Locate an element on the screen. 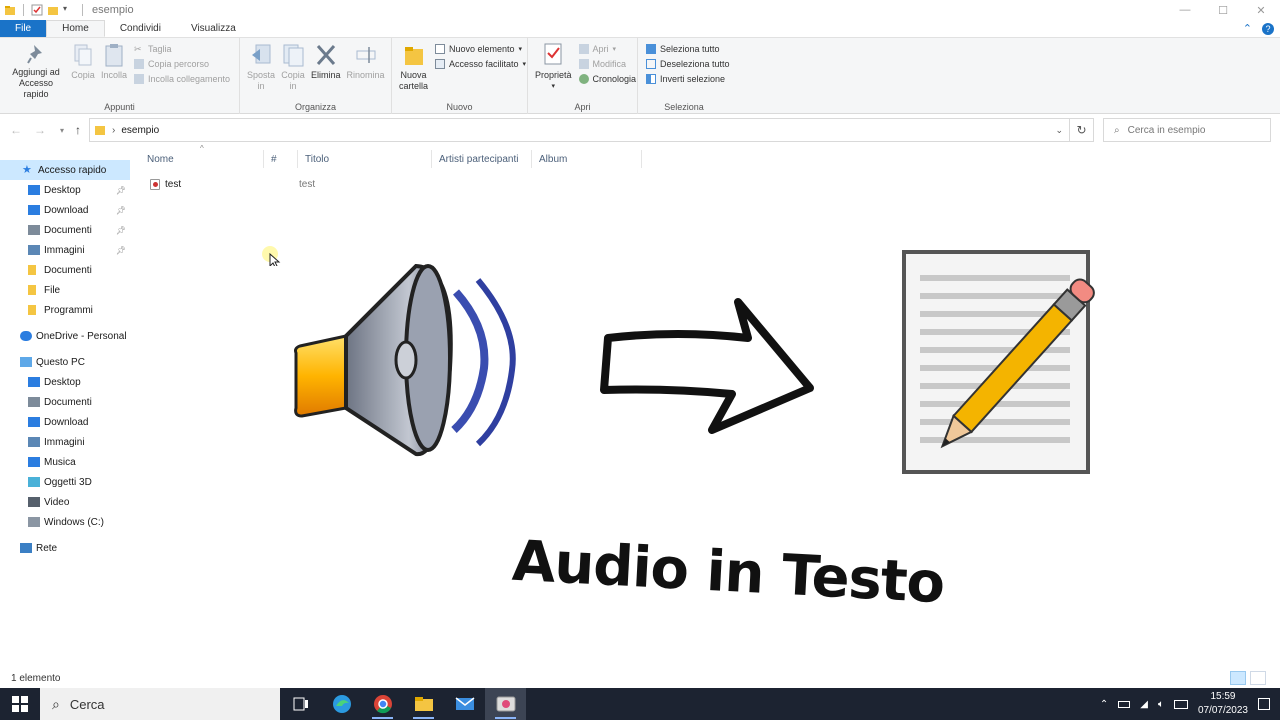  wifi-icon: ◢ is located at coordinates (1144, 704).